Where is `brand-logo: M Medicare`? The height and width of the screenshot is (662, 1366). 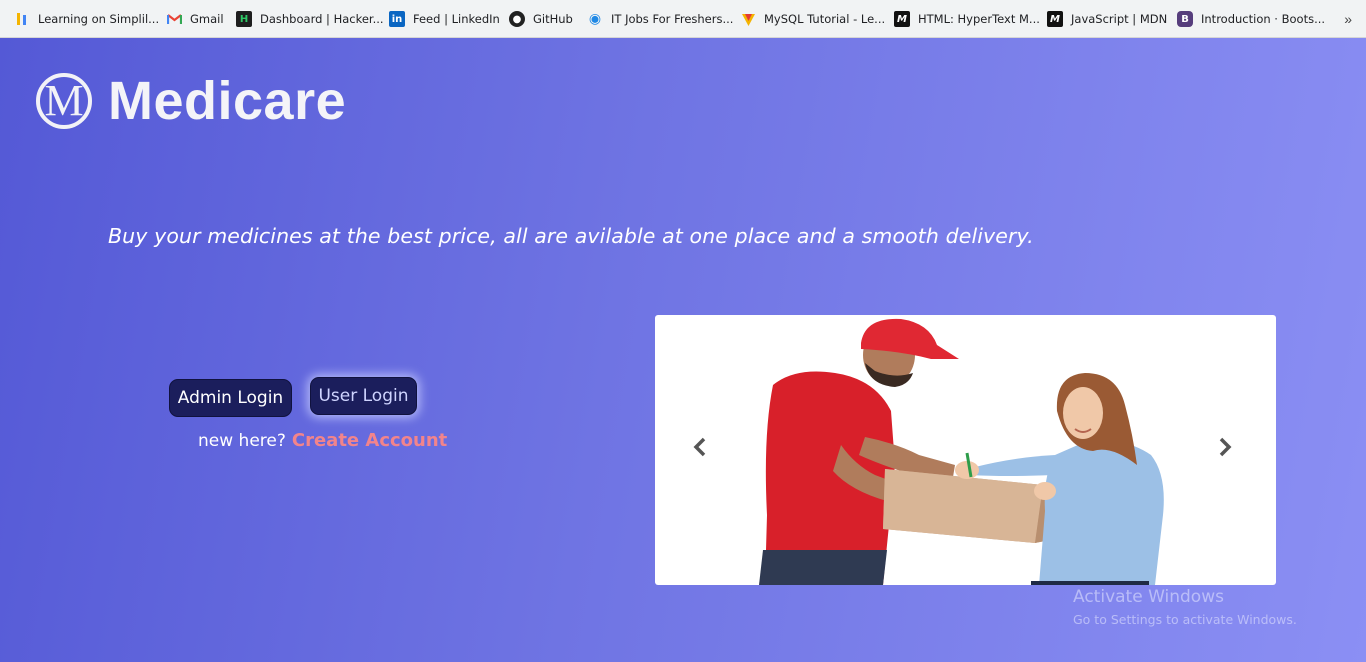
brand-logo: M Medicare is located at coordinates (191, 101).